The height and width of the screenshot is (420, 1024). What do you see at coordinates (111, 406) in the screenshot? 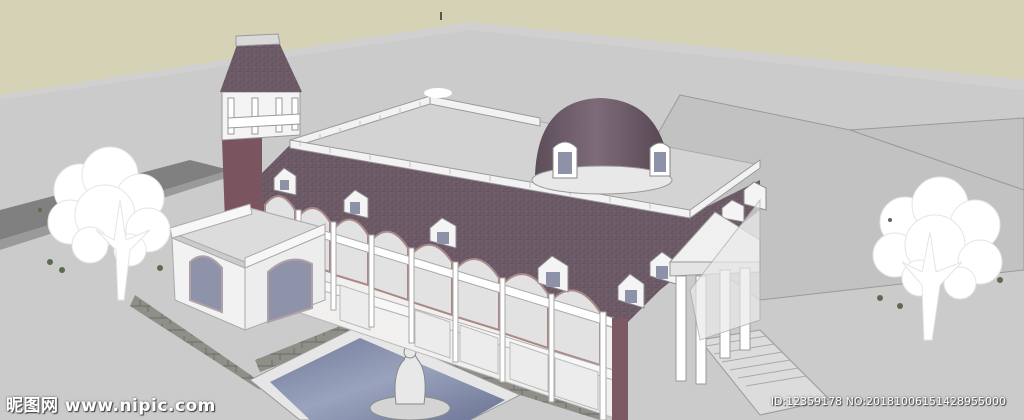
I see `watermark-site: 昵图网 www.nipic.com` at bounding box center [111, 406].